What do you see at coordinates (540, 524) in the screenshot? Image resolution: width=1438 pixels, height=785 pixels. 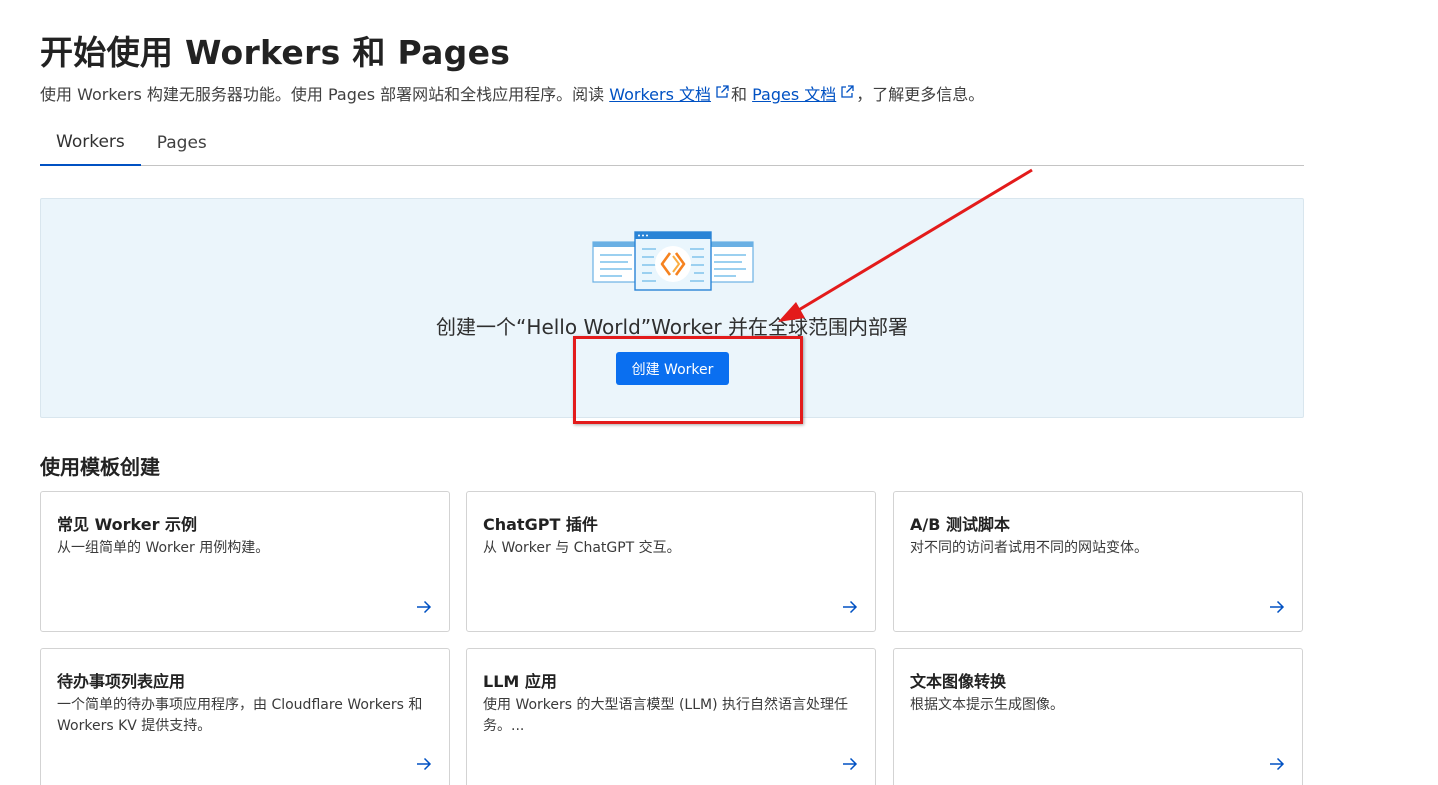 I see `card-title: ChatGPT 插件` at bounding box center [540, 524].